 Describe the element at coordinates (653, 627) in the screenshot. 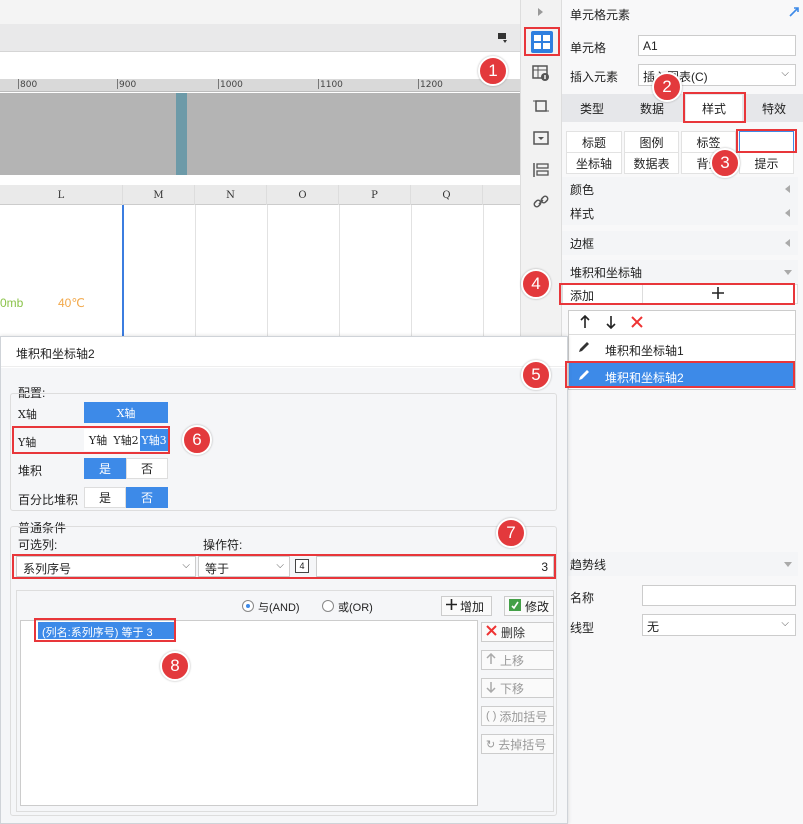

I see `line-type-value: 无` at that location.